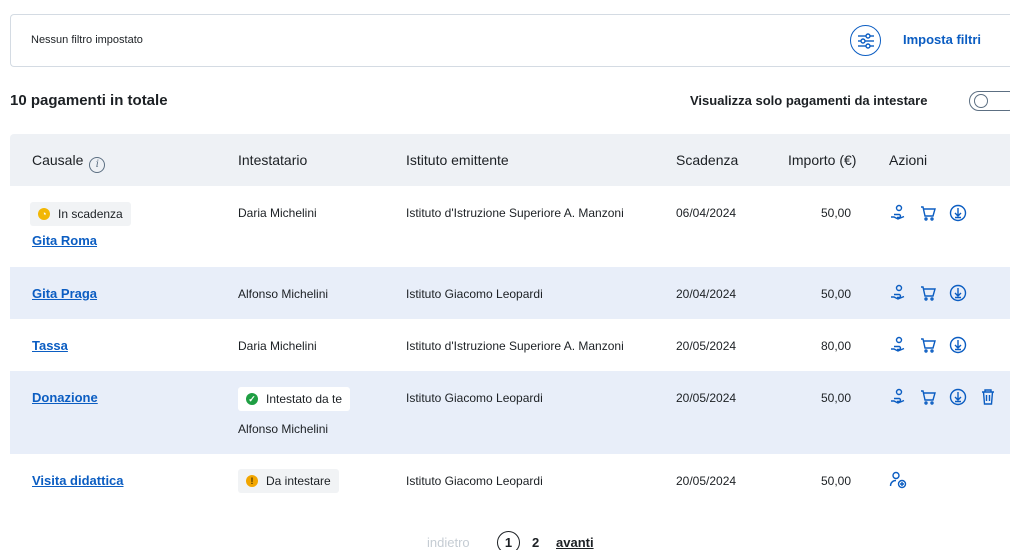 The height and width of the screenshot is (550, 1010). What do you see at coordinates (288, 481) in the screenshot?
I see `status-badge: ! Da intestare` at bounding box center [288, 481].